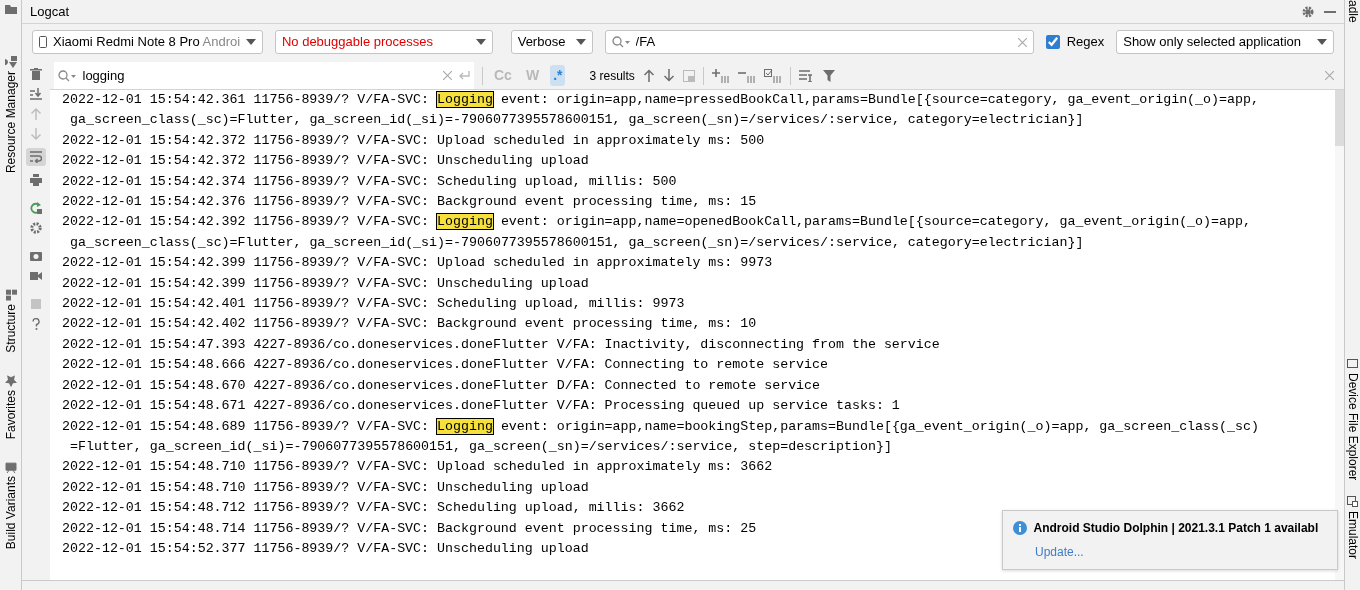 This screenshot has width=1360, height=590. Describe the element at coordinates (417, 263) in the screenshot. I see `log-line: 2022-12-01 15:54:42.399 11756-8939/? V/FA-SVC: Upload scheduled in approximately ms: 9973` at that location.